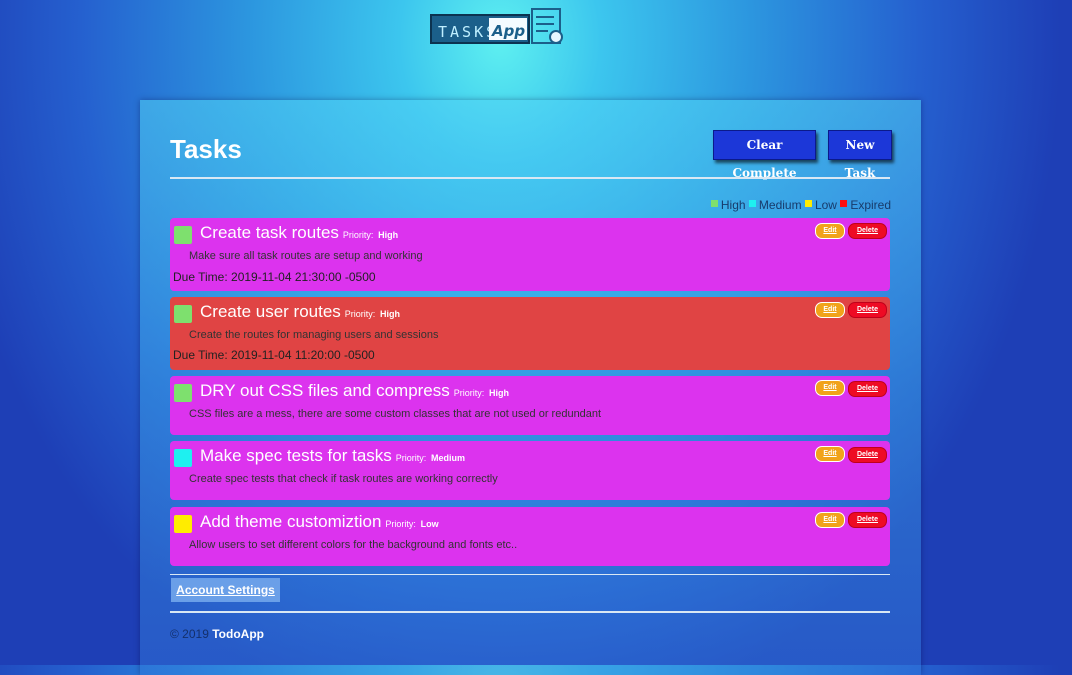 The height and width of the screenshot is (675, 1072). I want to click on legend-expired-label: Expired, so click(870, 205).